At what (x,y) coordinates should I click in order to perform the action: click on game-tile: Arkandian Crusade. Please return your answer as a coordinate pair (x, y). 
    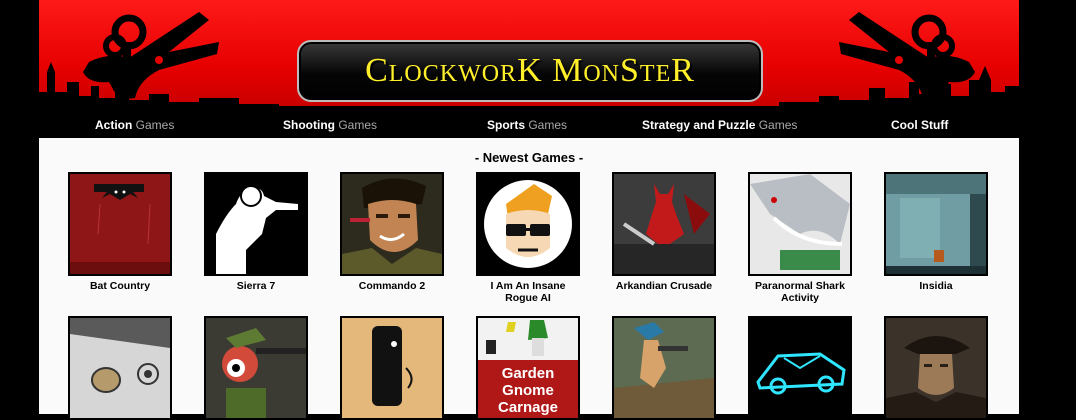
    Looking at the image, I should click on (664, 232).